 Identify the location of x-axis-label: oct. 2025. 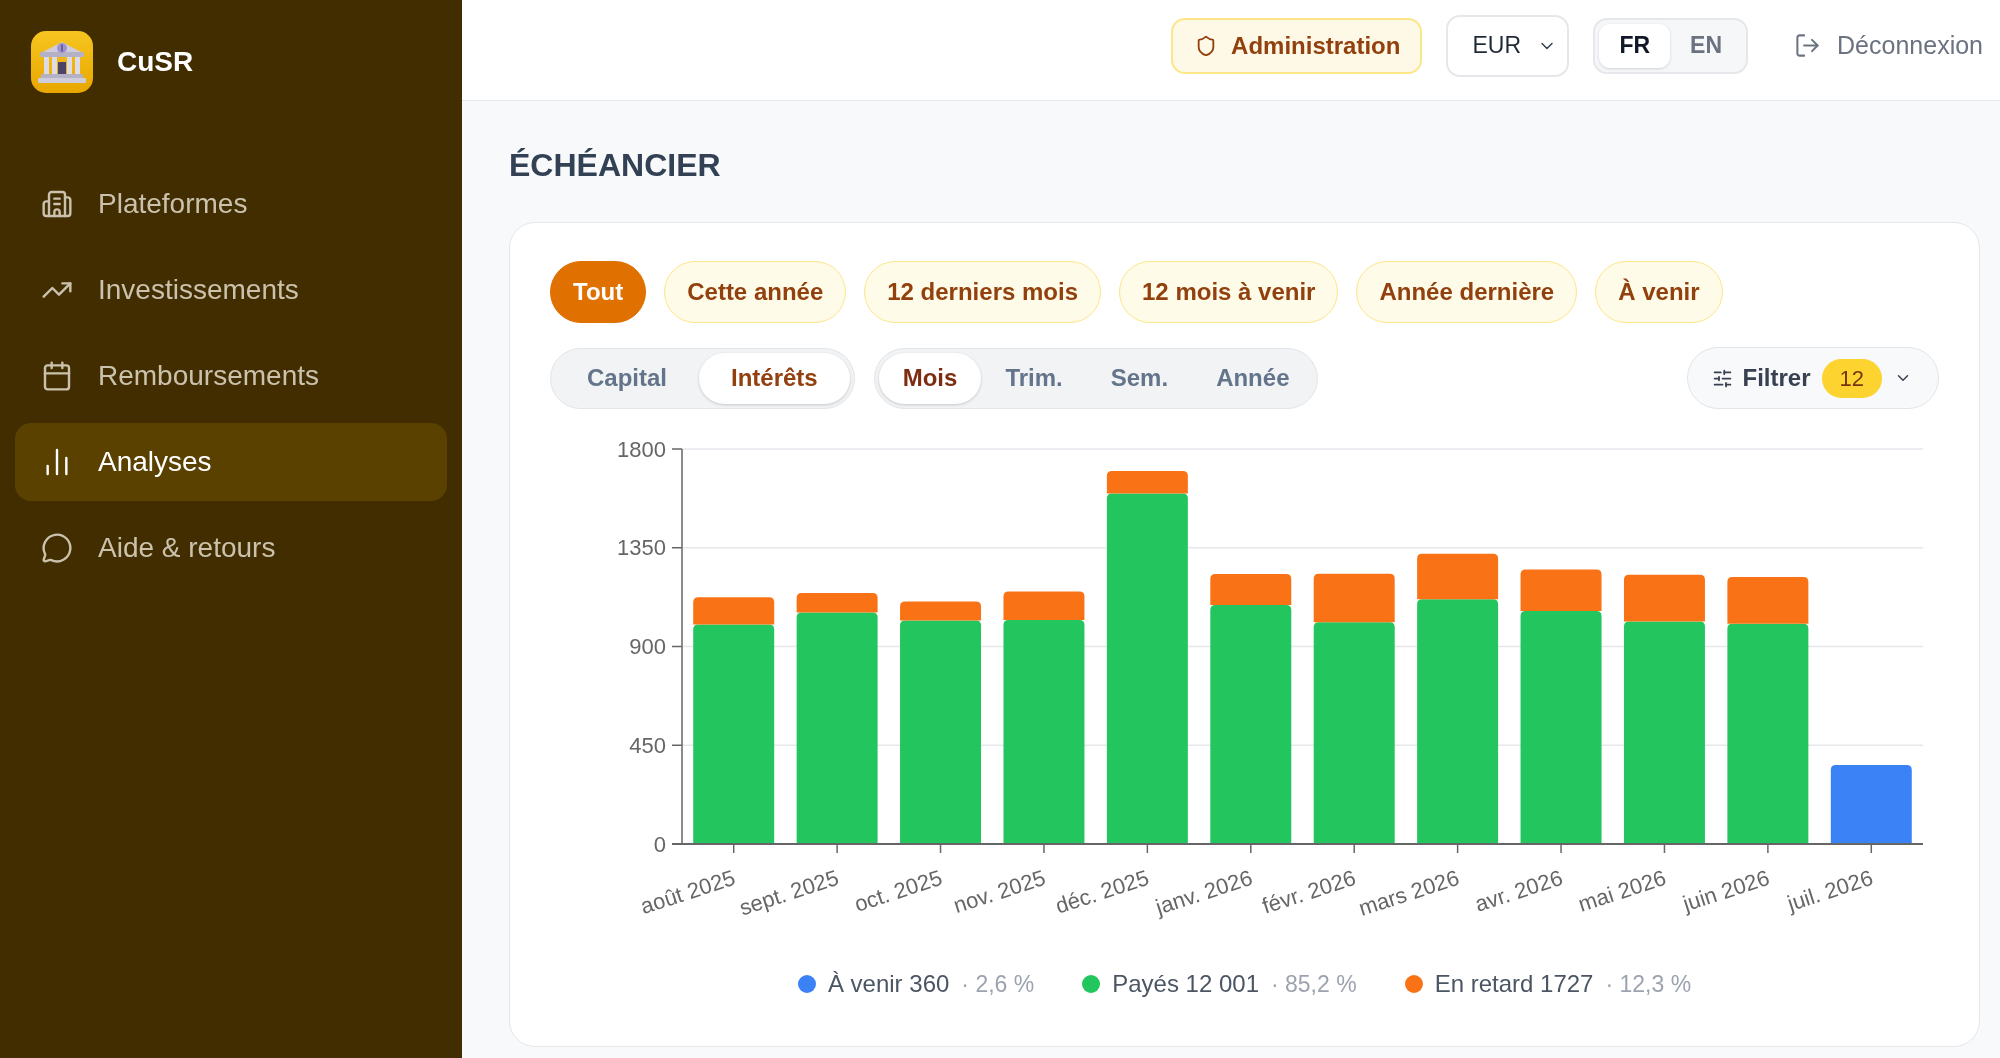
(898, 891).